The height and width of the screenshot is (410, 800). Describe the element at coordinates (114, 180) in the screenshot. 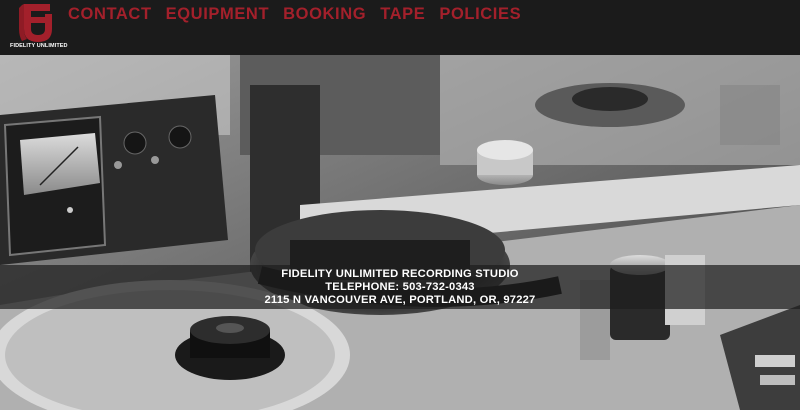

I see `vu-meter-panel` at that location.